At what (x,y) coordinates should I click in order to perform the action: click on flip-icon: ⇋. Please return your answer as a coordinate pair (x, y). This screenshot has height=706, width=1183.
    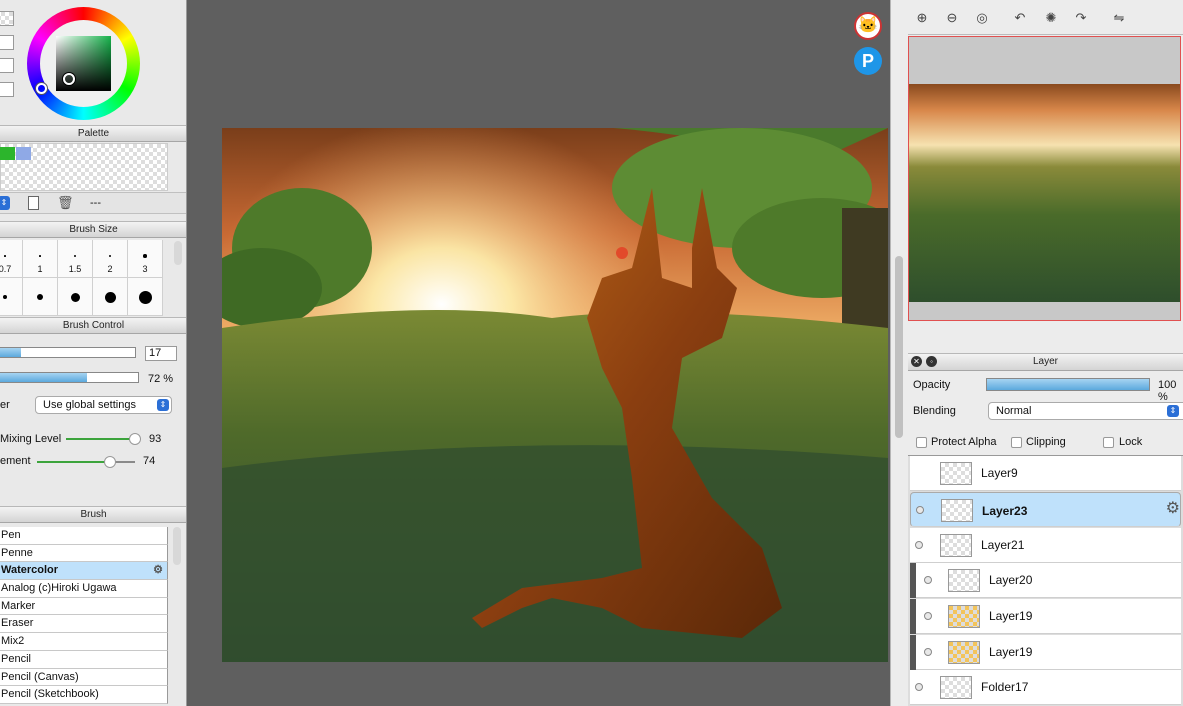
    Looking at the image, I should click on (1119, 18).